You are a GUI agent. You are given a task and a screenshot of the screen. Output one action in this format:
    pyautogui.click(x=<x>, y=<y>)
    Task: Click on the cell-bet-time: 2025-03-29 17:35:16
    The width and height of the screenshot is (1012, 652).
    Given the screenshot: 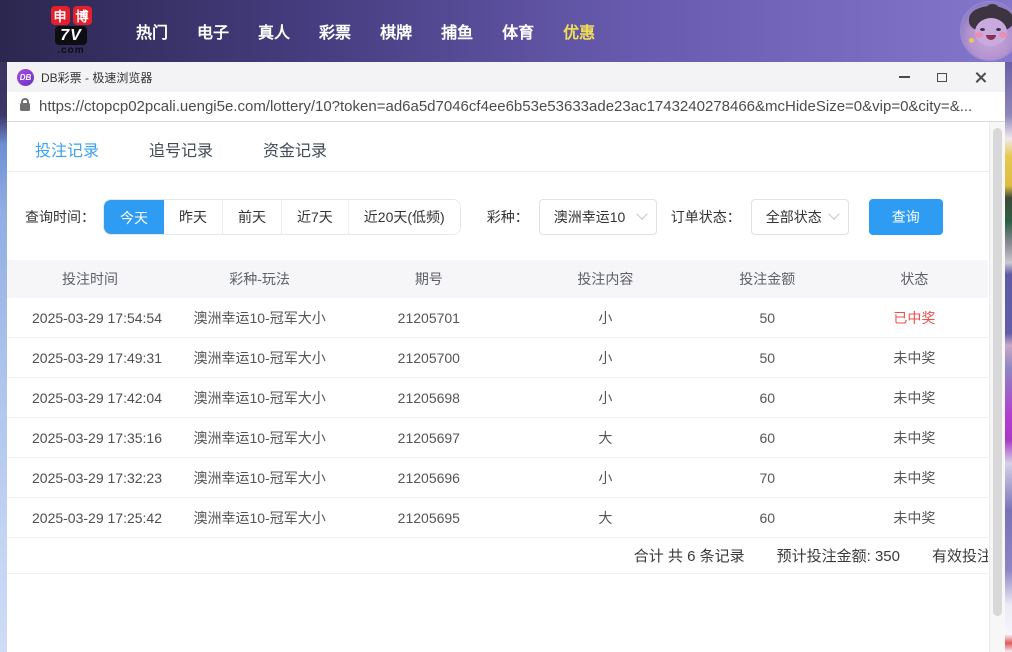 What is the action you would take?
    pyautogui.click(x=97, y=437)
    